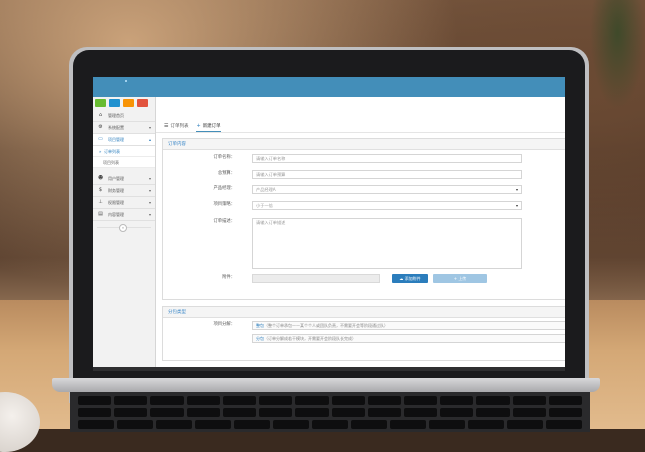 The width and height of the screenshot is (645, 452). Describe the element at coordinates (329, 87) in the screenshot. I see `top-navbar` at that location.